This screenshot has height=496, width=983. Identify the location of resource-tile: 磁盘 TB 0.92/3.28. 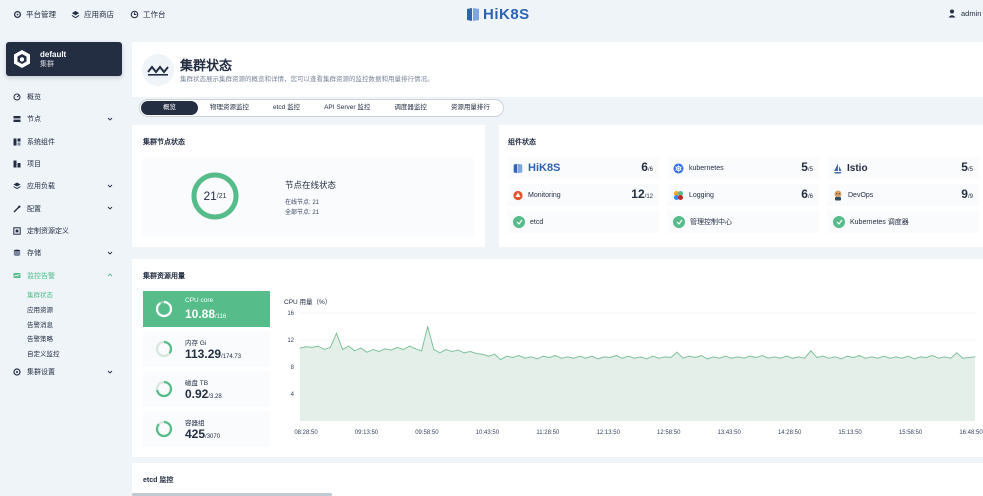
(206, 389).